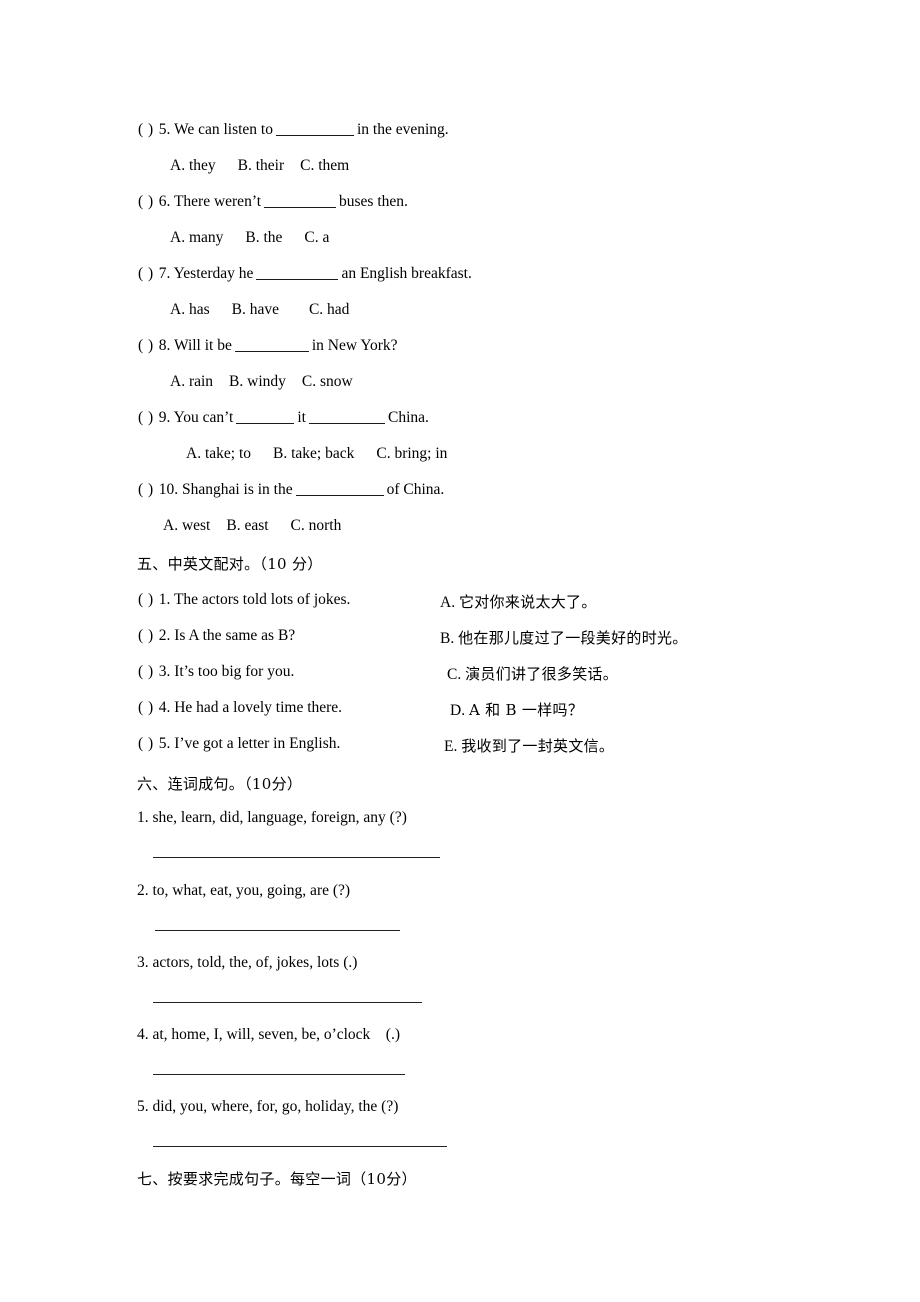  I want to click on option-9-a: A. take; to, so click(218, 454).